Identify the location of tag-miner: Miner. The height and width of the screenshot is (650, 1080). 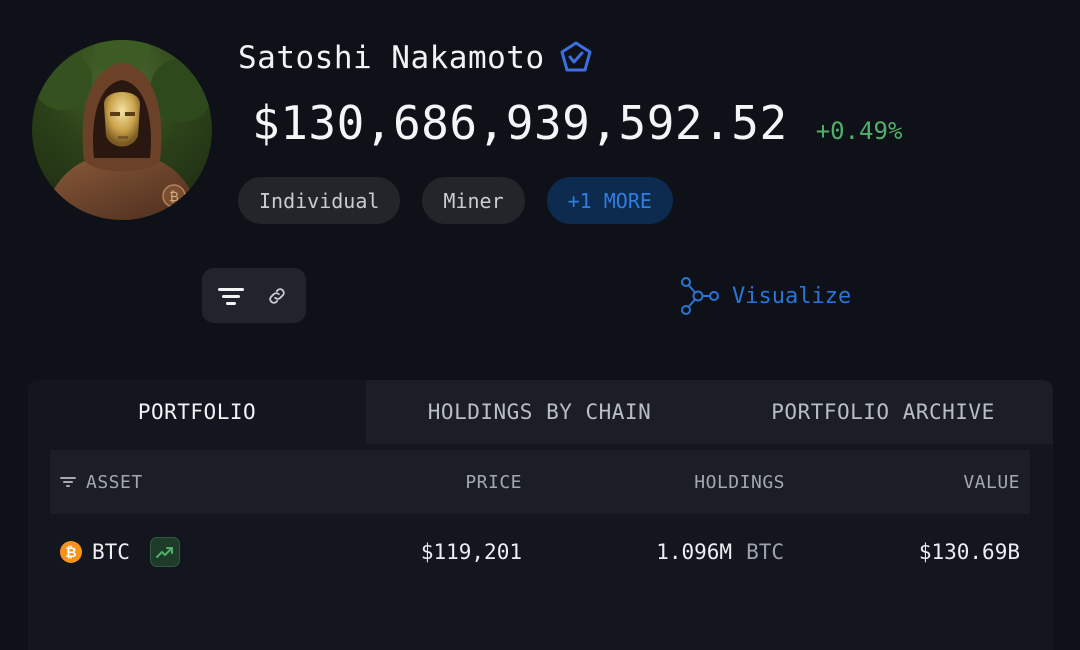
(473, 200).